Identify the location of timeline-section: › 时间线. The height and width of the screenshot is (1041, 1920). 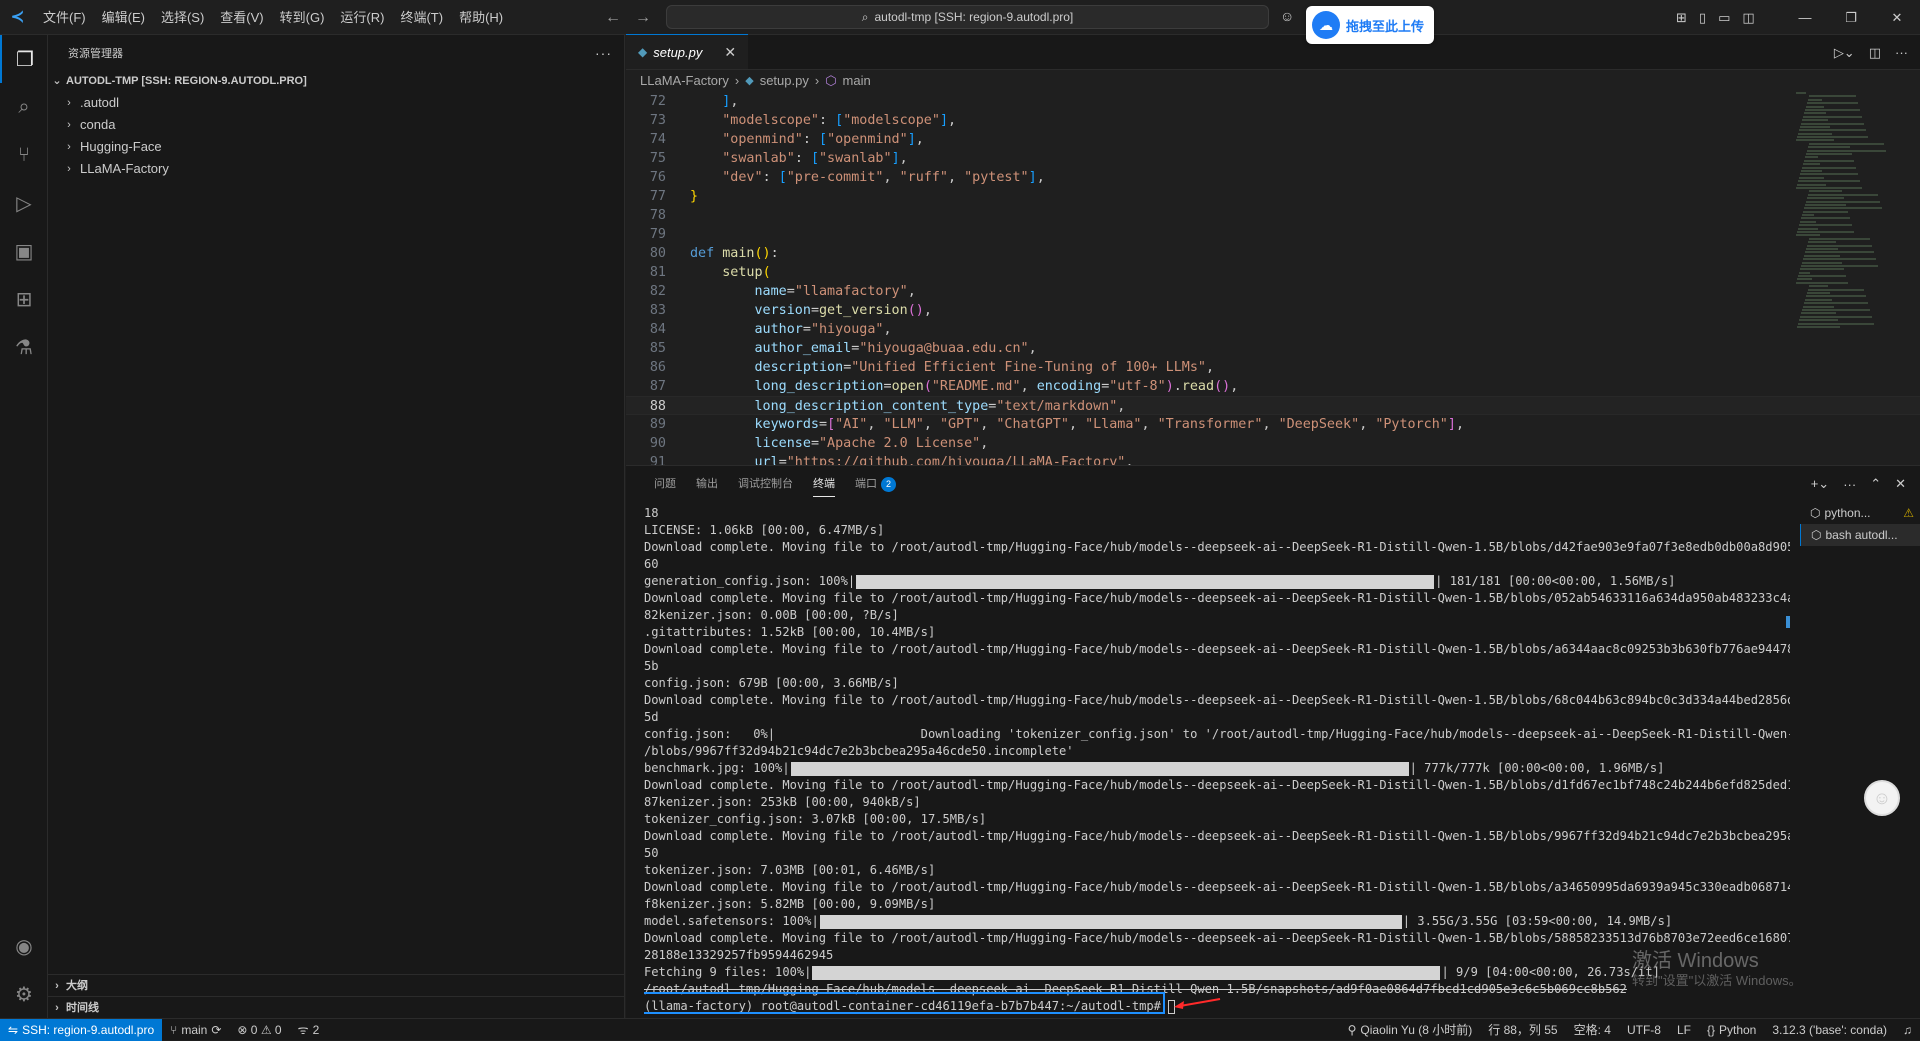
(336, 1007).